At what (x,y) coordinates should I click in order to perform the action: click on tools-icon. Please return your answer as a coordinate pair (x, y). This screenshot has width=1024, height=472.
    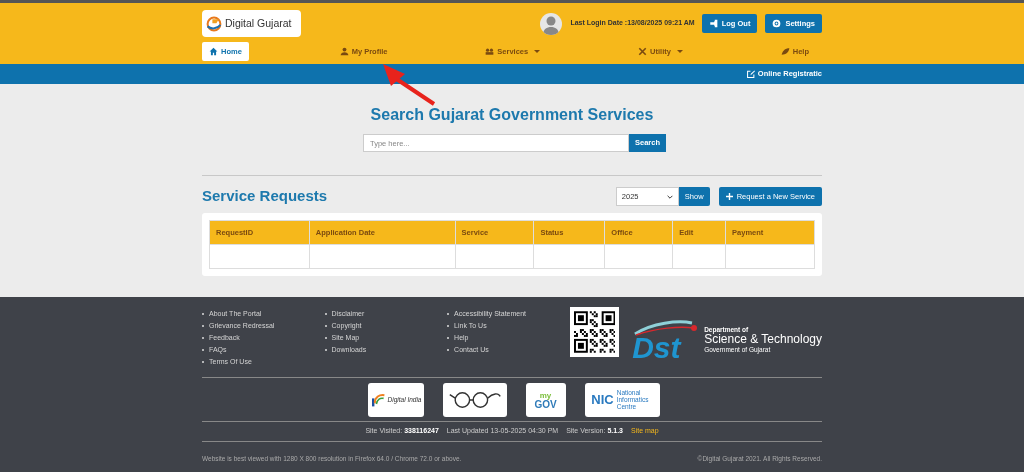
    Looking at the image, I should click on (643, 51).